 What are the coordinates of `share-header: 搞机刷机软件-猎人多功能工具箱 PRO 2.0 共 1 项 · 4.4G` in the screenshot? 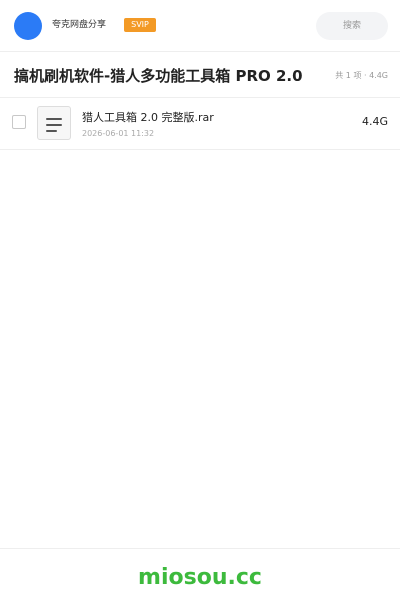 It's located at (200, 75).